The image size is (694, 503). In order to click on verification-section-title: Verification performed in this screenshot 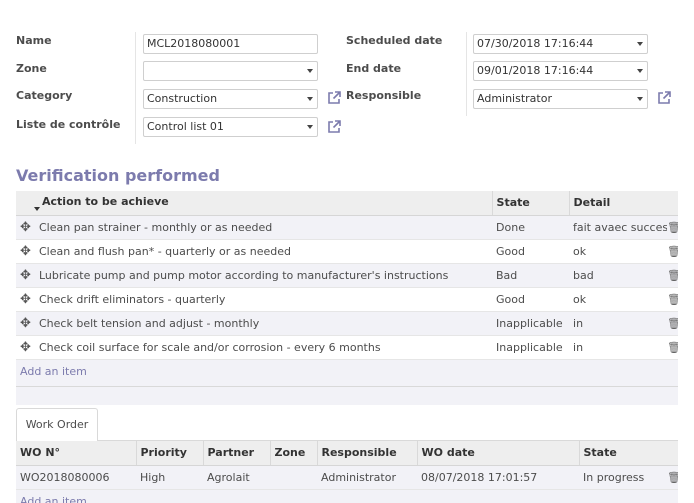, I will do `click(118, 175)`.